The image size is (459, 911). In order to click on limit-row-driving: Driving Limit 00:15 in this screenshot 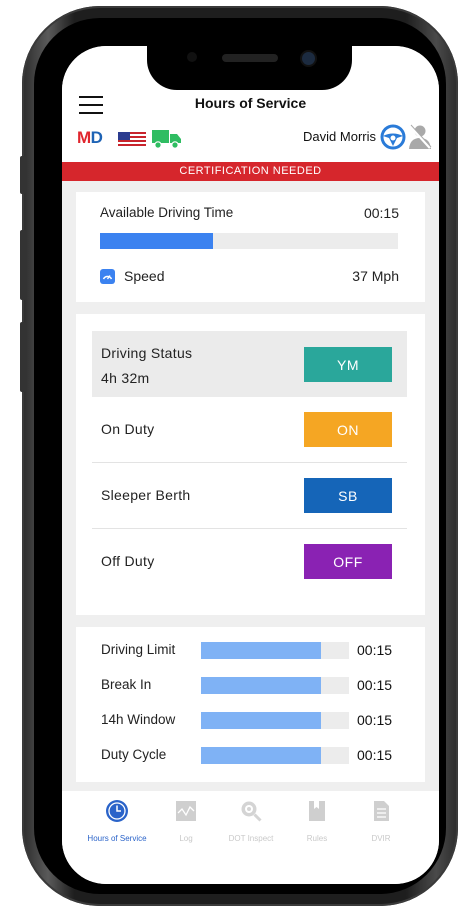, I will do `click(250, 651)`.